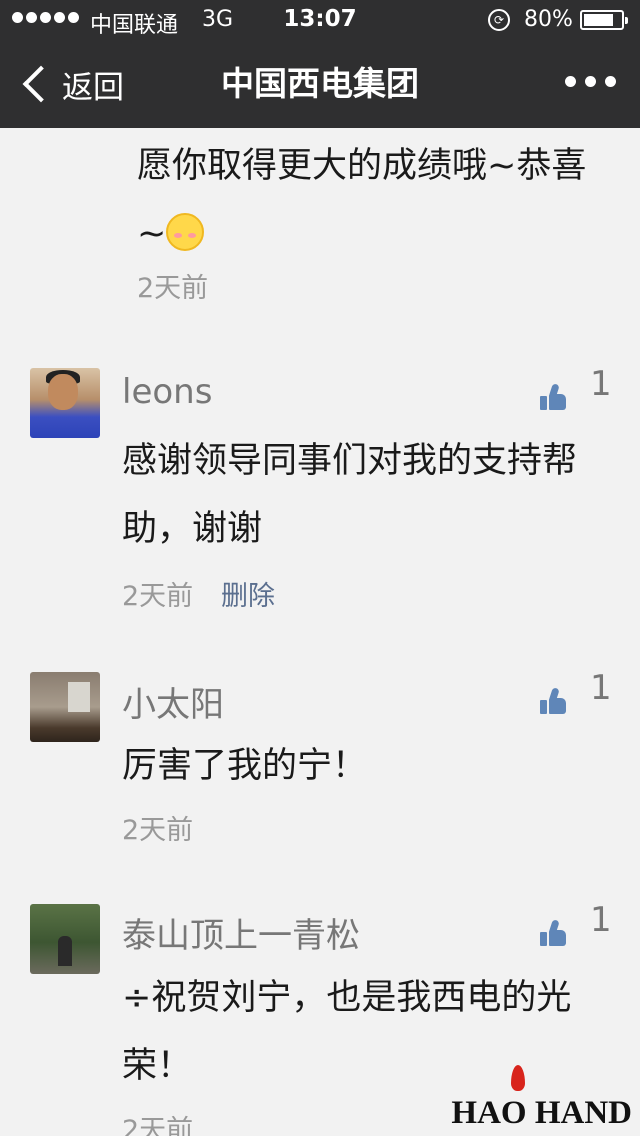  I want to click on watermark-logo: HAO HAND, so click(541, 1098).